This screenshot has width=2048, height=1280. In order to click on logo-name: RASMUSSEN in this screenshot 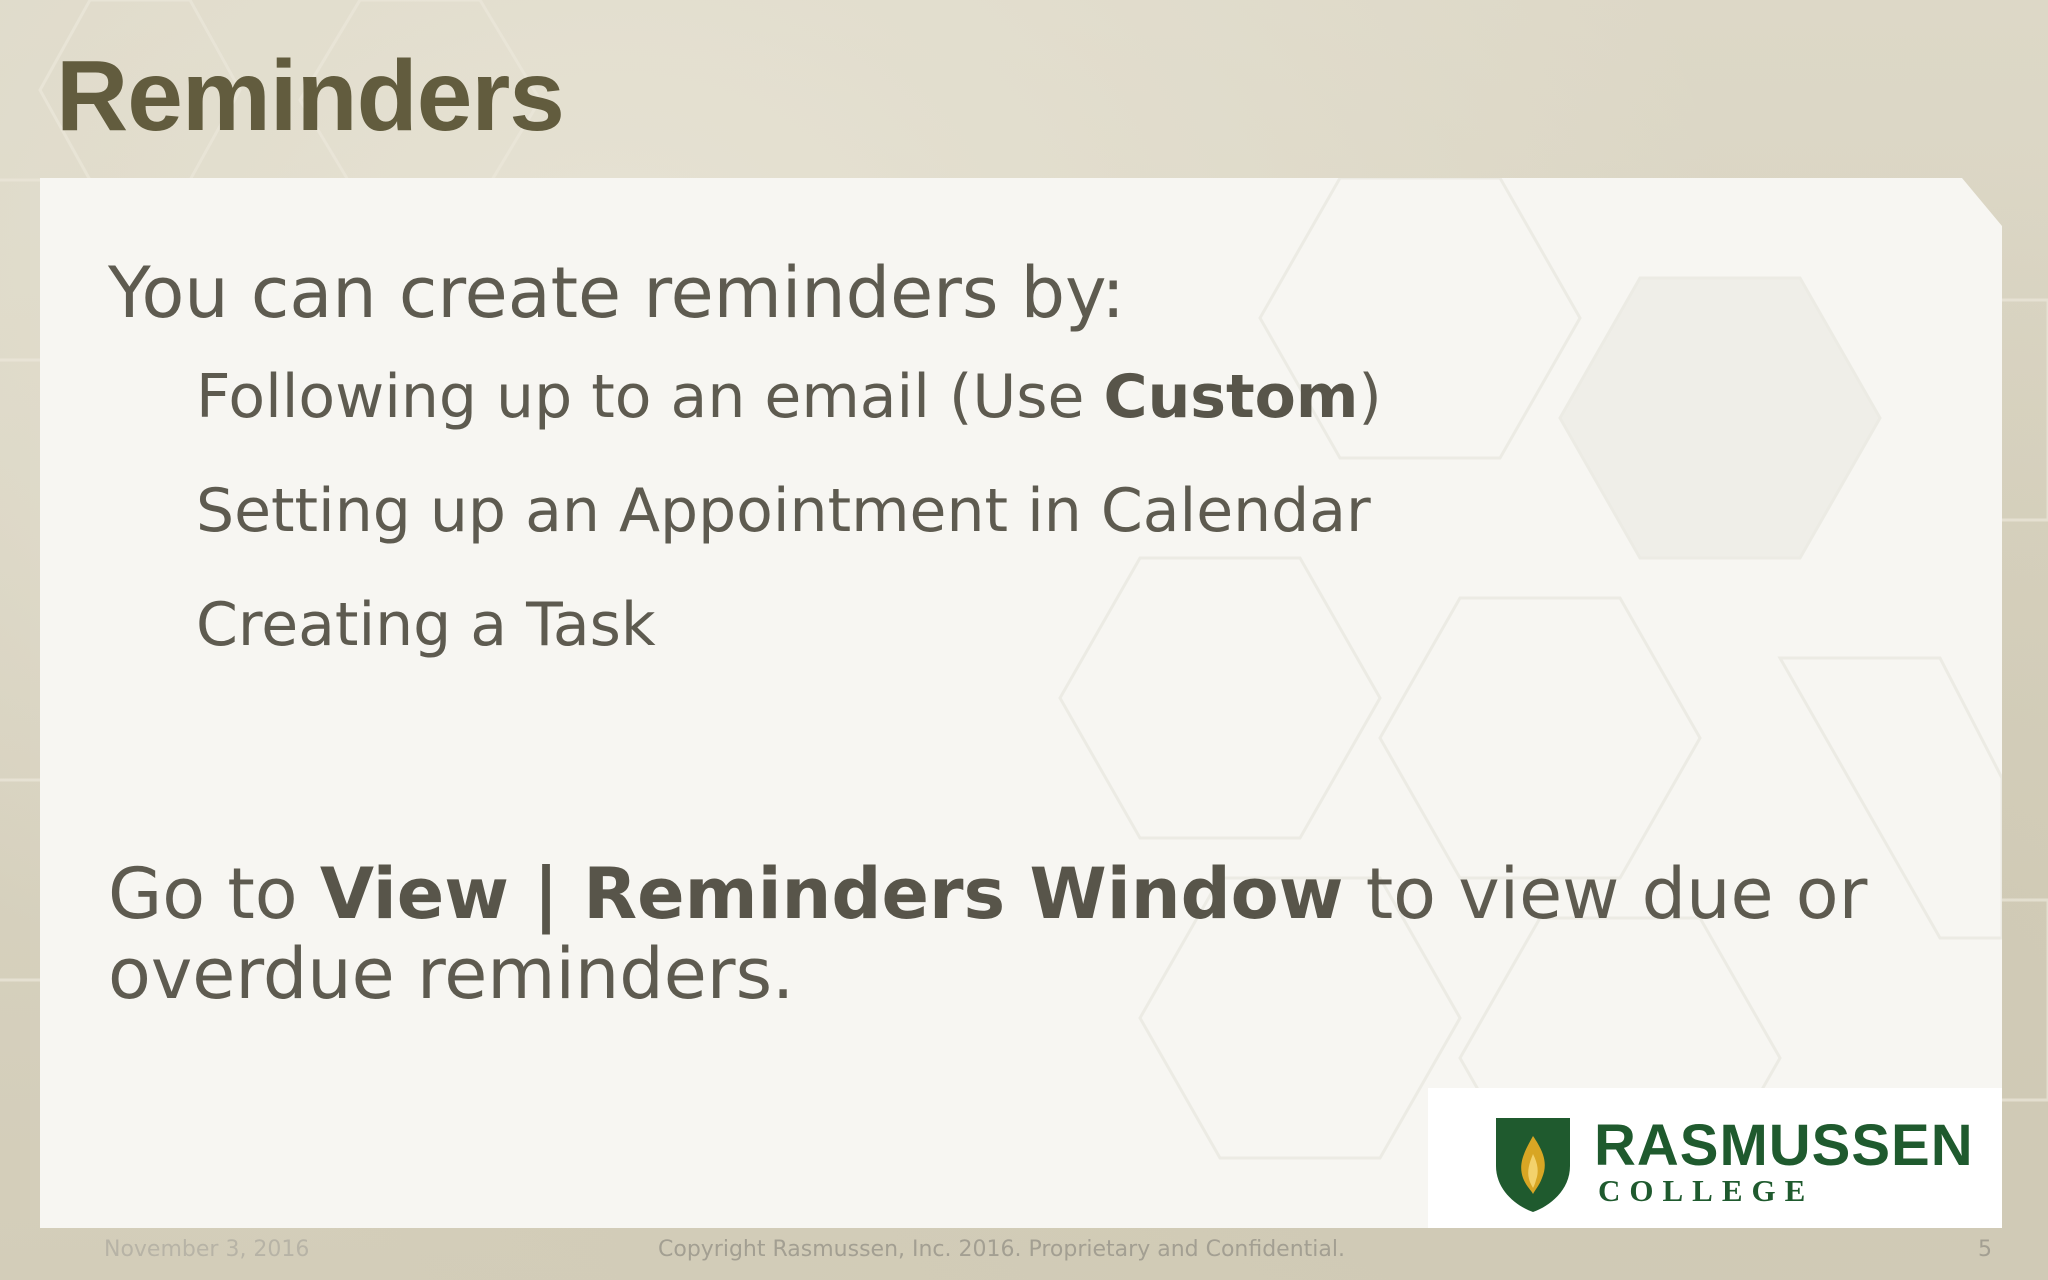, I will do `click(1784, 1145)`.